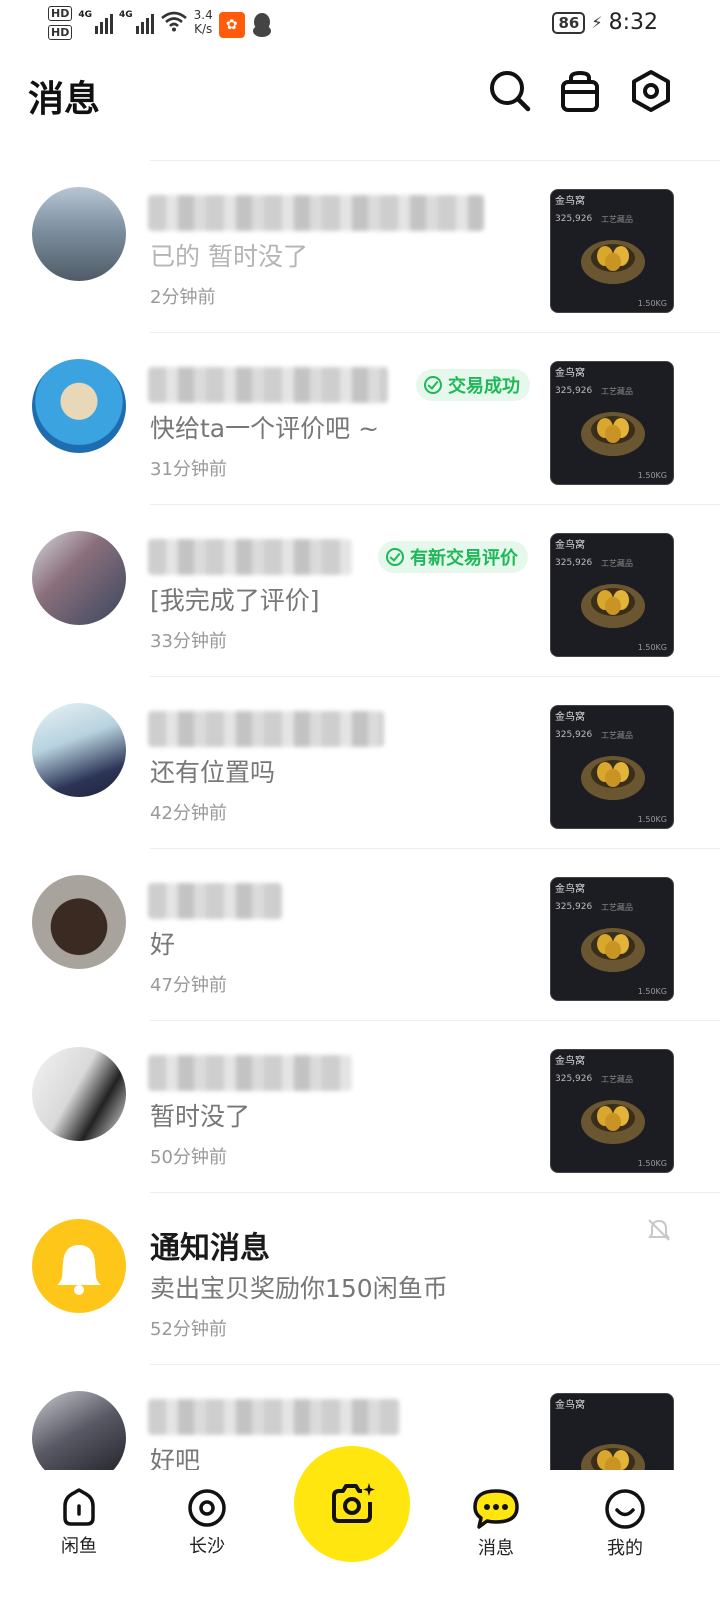  I want to click on charging-icon: ⚡, so click(597, 22).